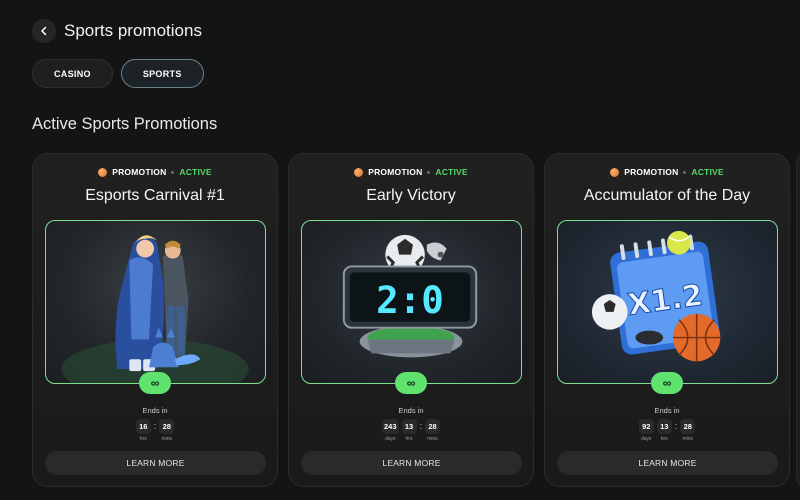 The width and height of the screenshot is (800, 500). What do you see at coordinates (118, 73) in the screenshot?
I see `category-tabs: CASINO SPORTS` at bounding box center [118, 73].